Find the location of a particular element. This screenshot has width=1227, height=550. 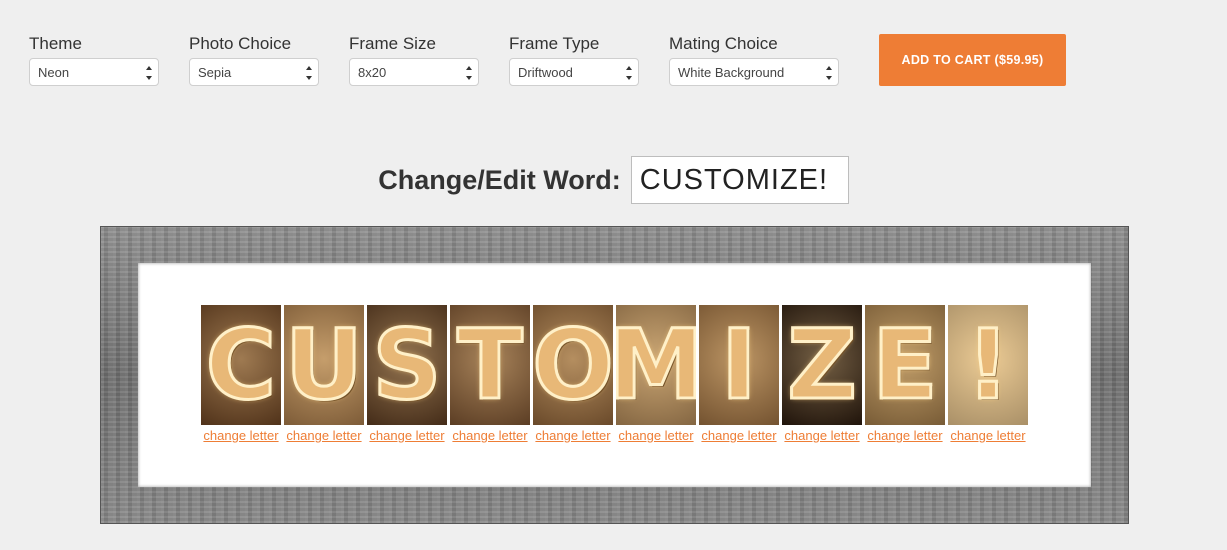

letter-photo: S is located at coordinates (407, 365).